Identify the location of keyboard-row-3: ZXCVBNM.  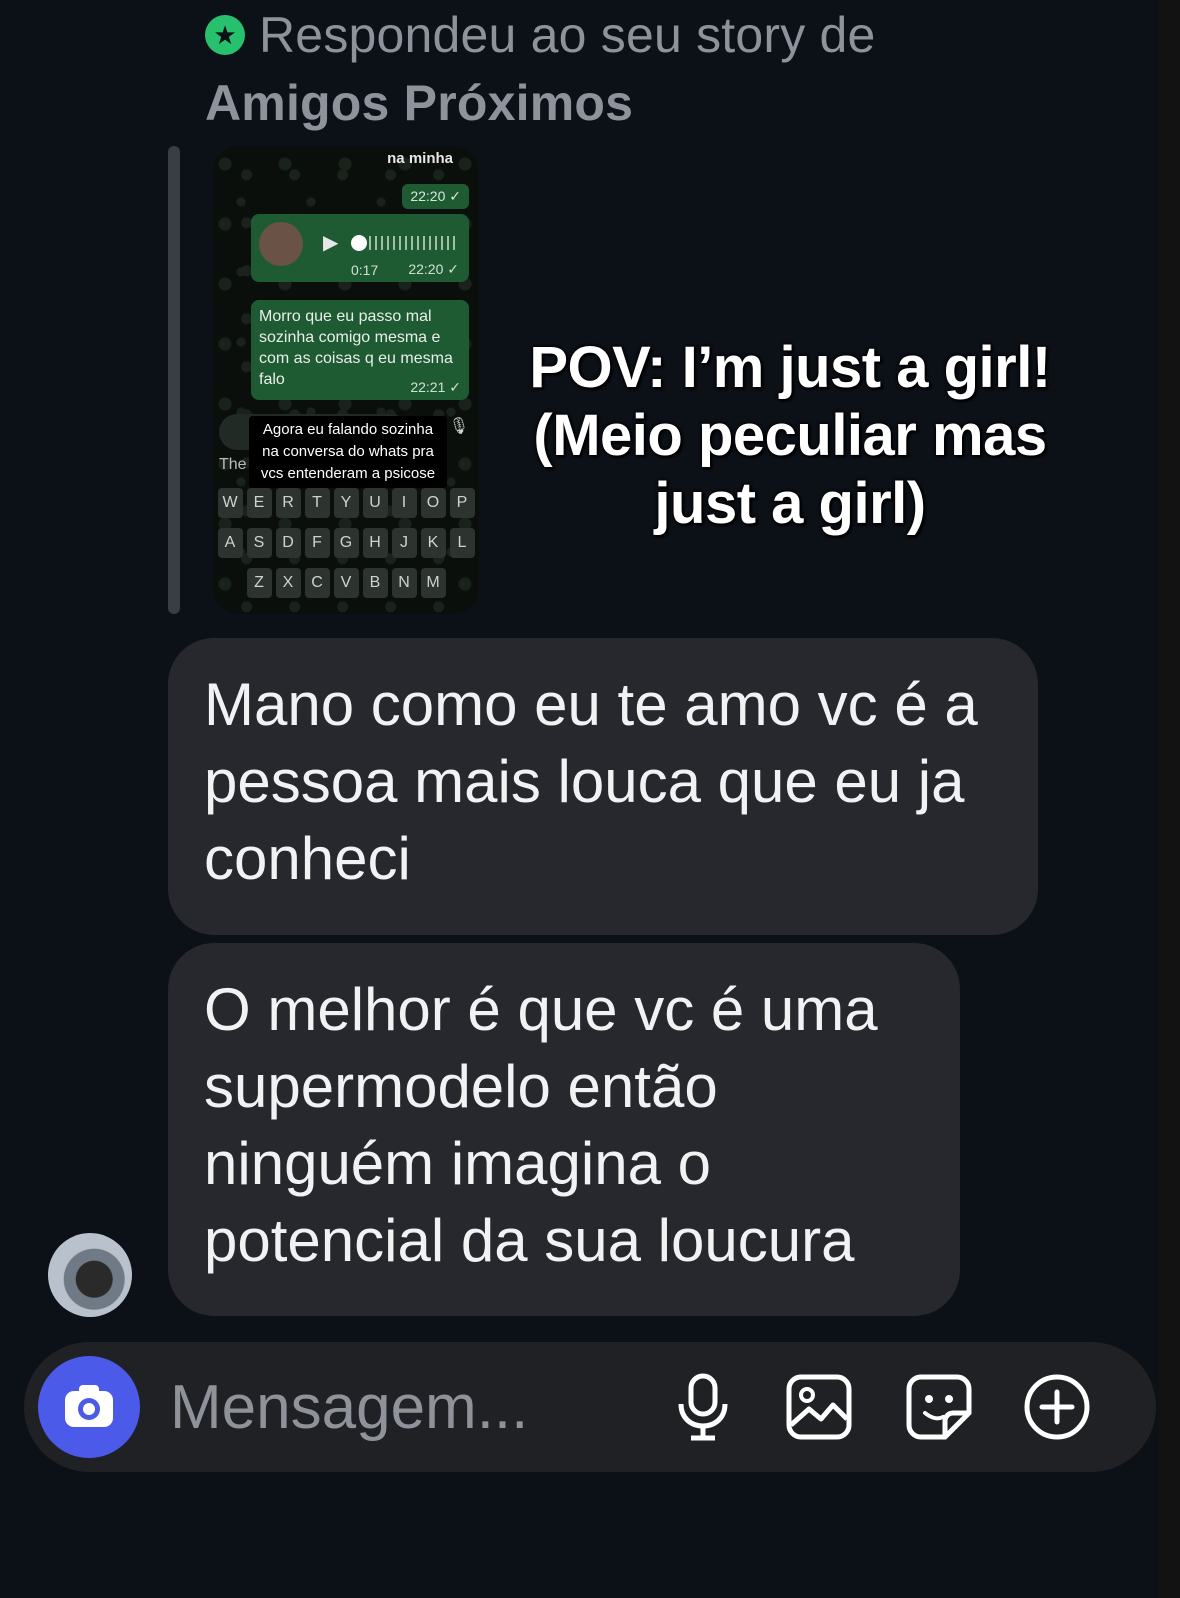
(346, 583).